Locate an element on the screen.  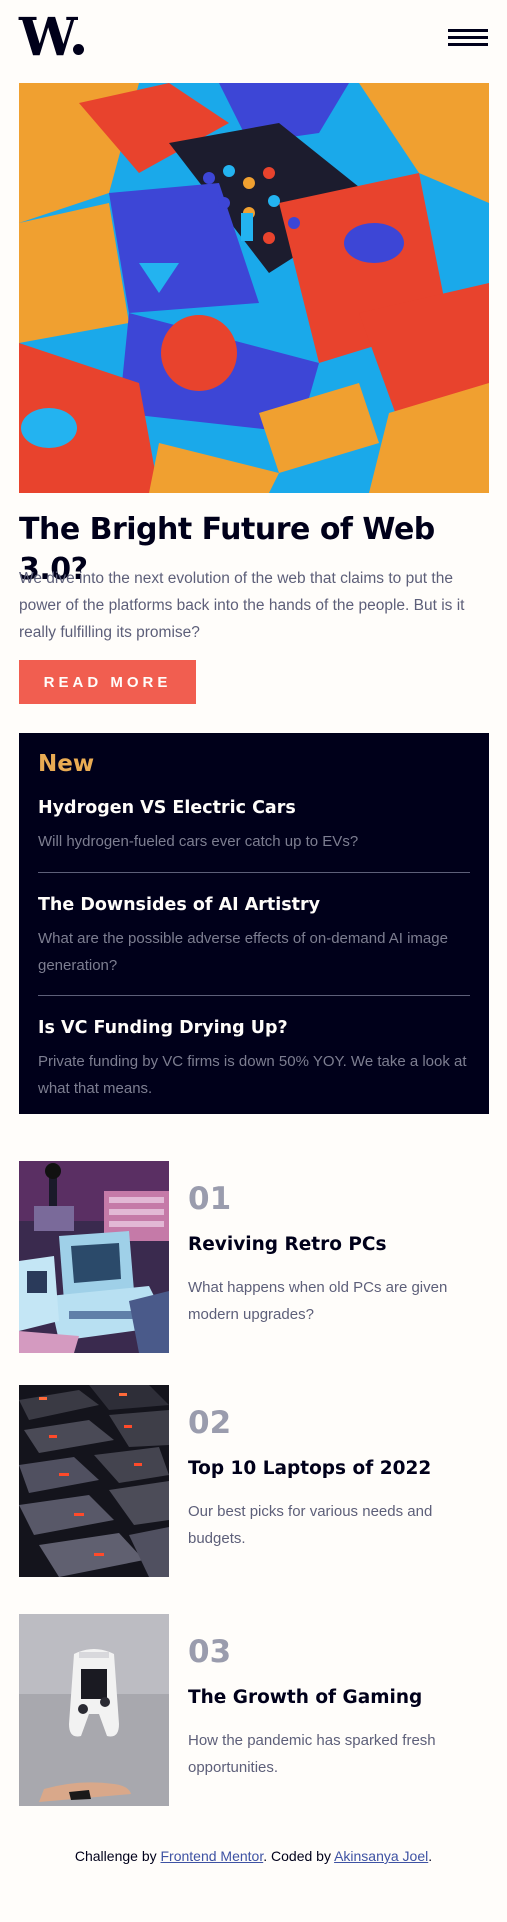
new-item-title: Is VC Funding Drying Up? is located at coordinates (254, 1028).